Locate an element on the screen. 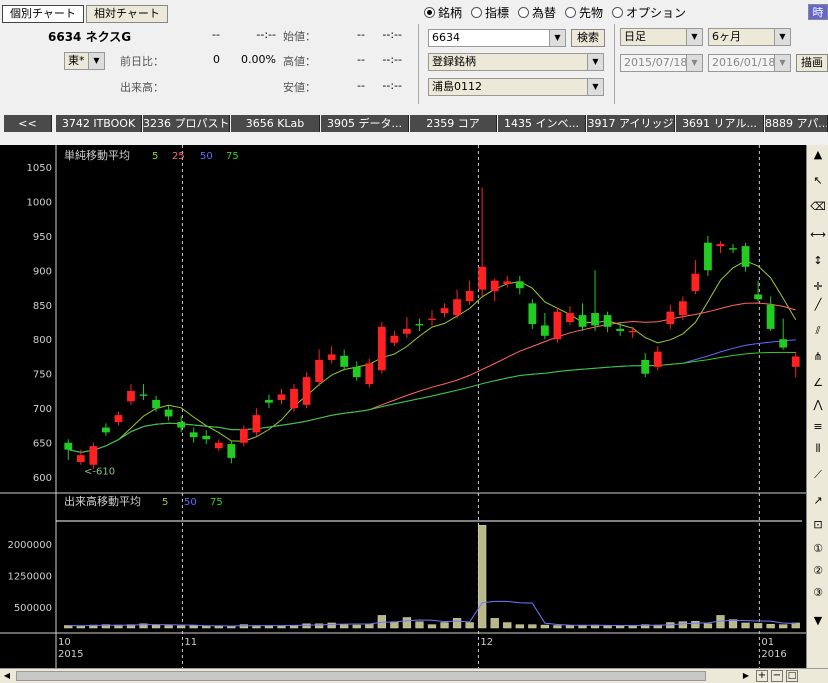 The height and width of the screenshot is (683, 828). scroll-left-icon: ◀ is located at coordinates (7, 676).